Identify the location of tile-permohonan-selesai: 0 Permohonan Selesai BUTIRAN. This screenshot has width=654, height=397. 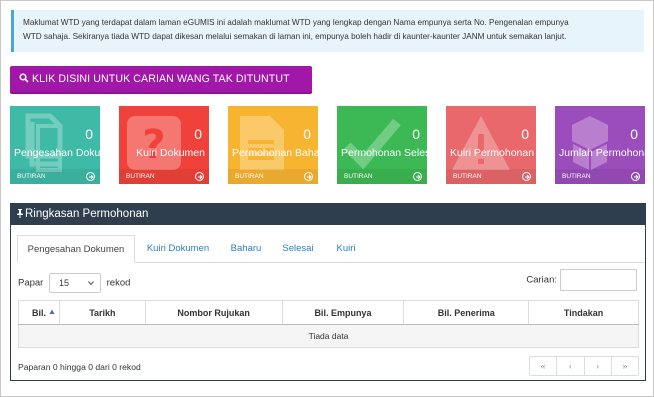
(382, 145).